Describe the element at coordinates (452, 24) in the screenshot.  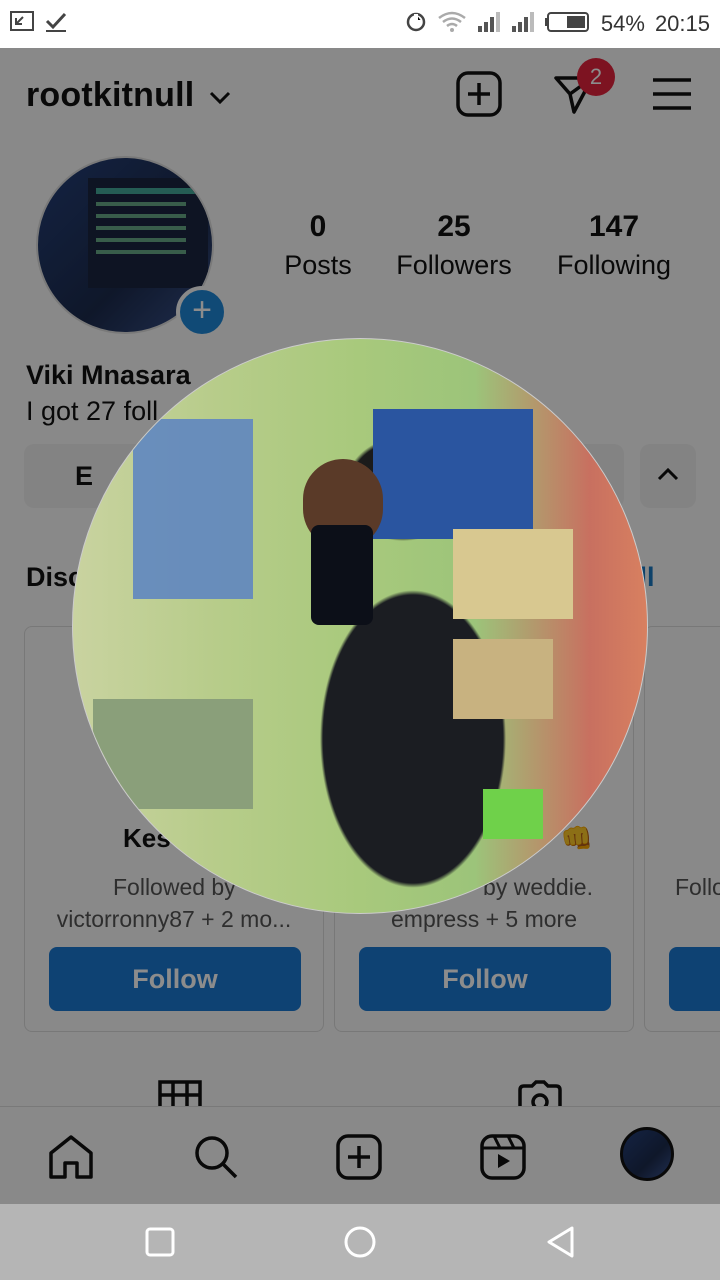
I see `wifi-icon` at that location.